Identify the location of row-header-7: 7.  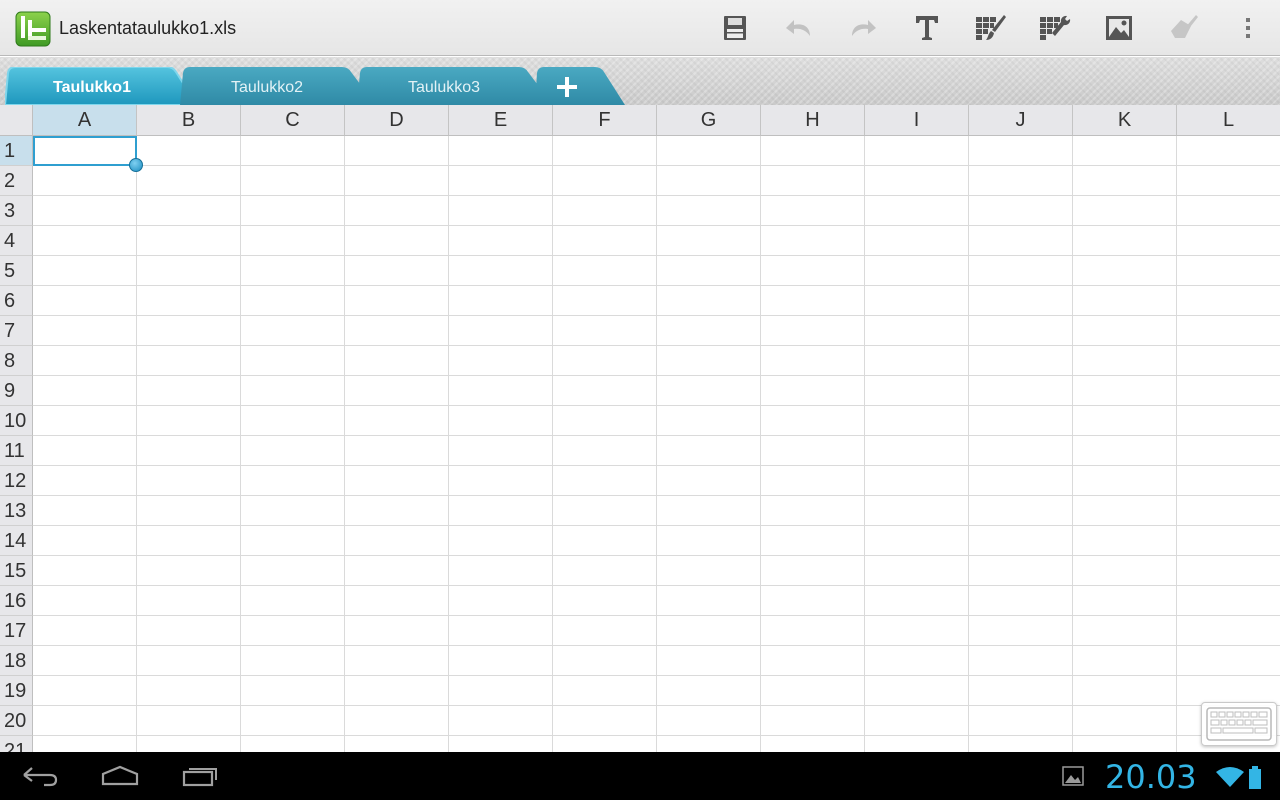
(16, 331).